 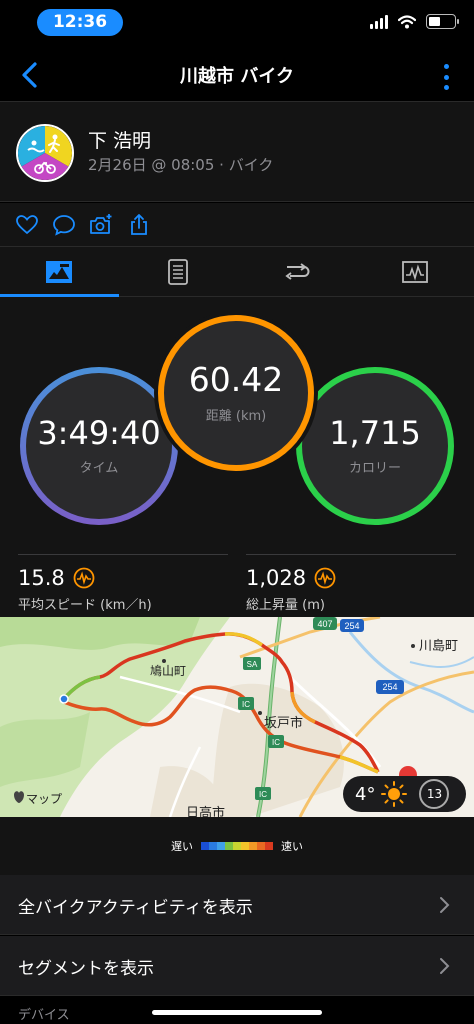 I want to click on weather-chip: 4° 13, so click(x=404, y=794).